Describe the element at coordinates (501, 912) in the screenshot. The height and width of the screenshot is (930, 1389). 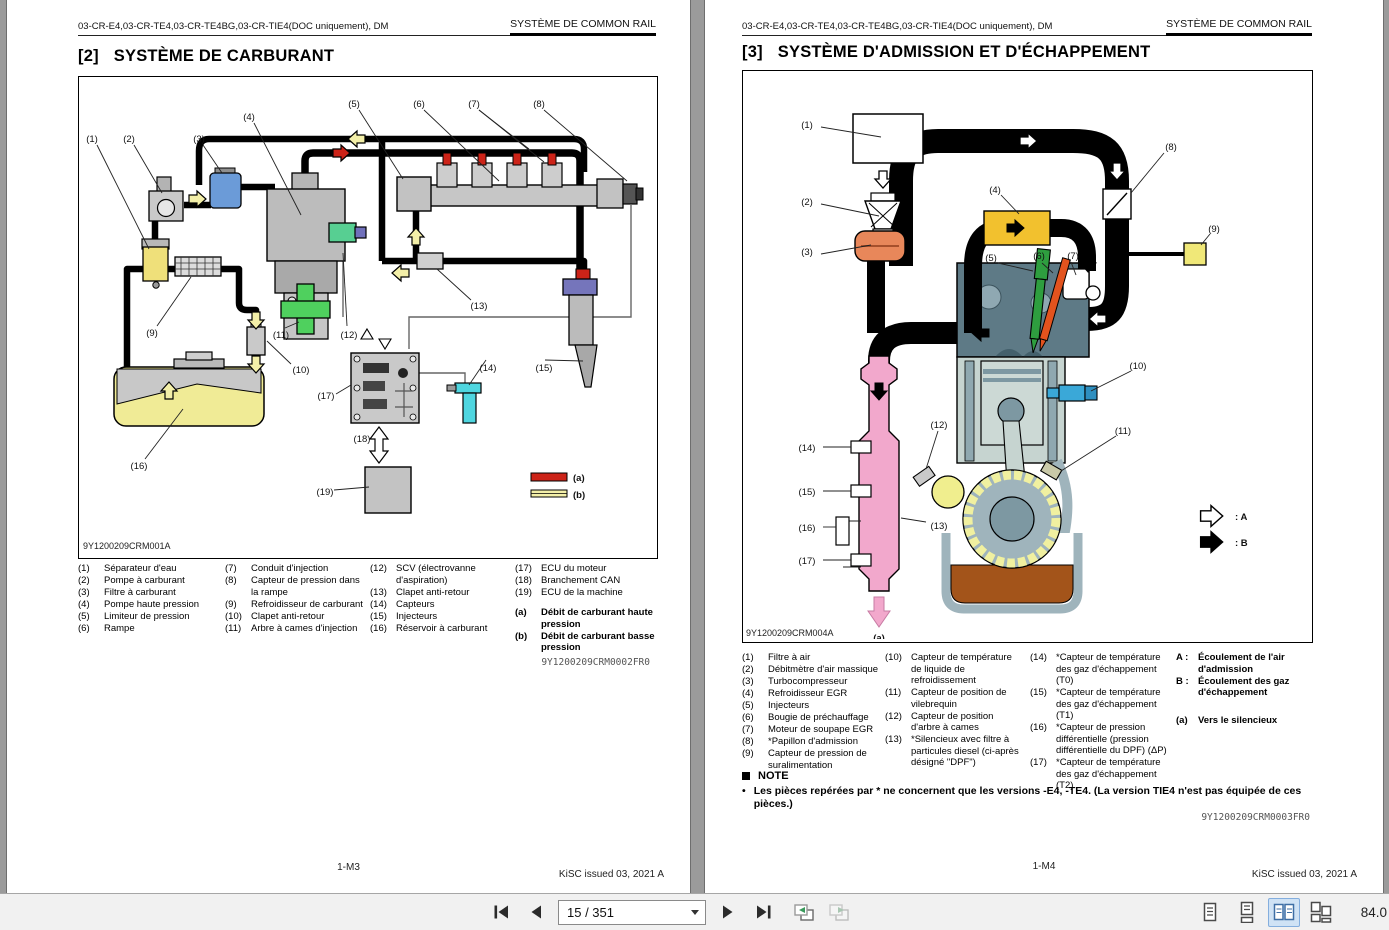
I see `first-page-button` at that location.